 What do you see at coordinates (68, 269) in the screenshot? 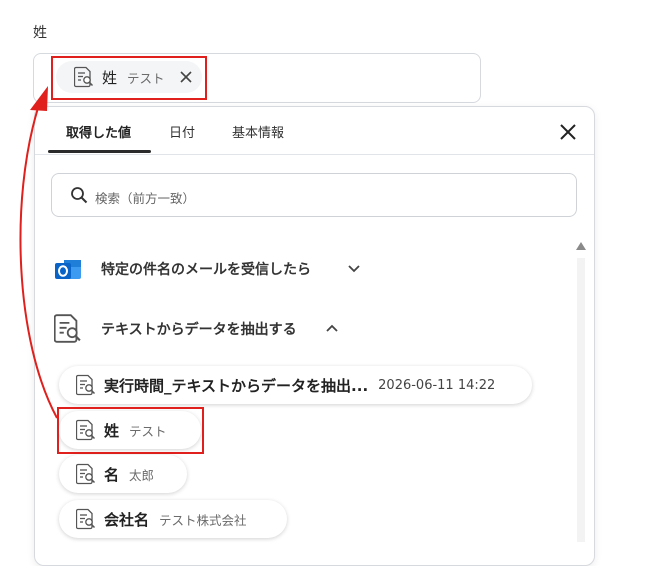
I see `outlook-icon` at bounding box center [68, 269].